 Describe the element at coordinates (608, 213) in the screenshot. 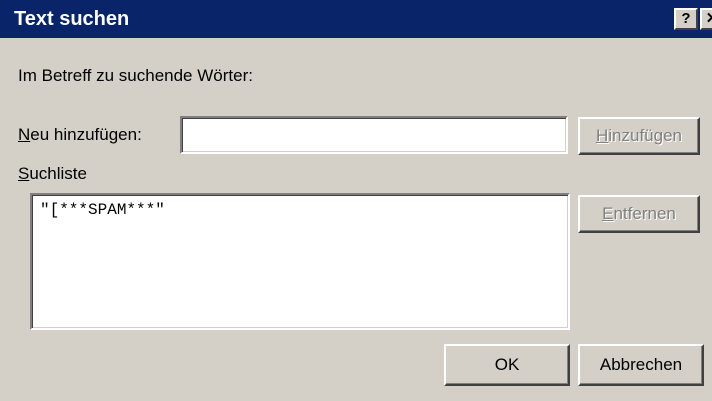

I see `remove-button-accel: E` at that location.